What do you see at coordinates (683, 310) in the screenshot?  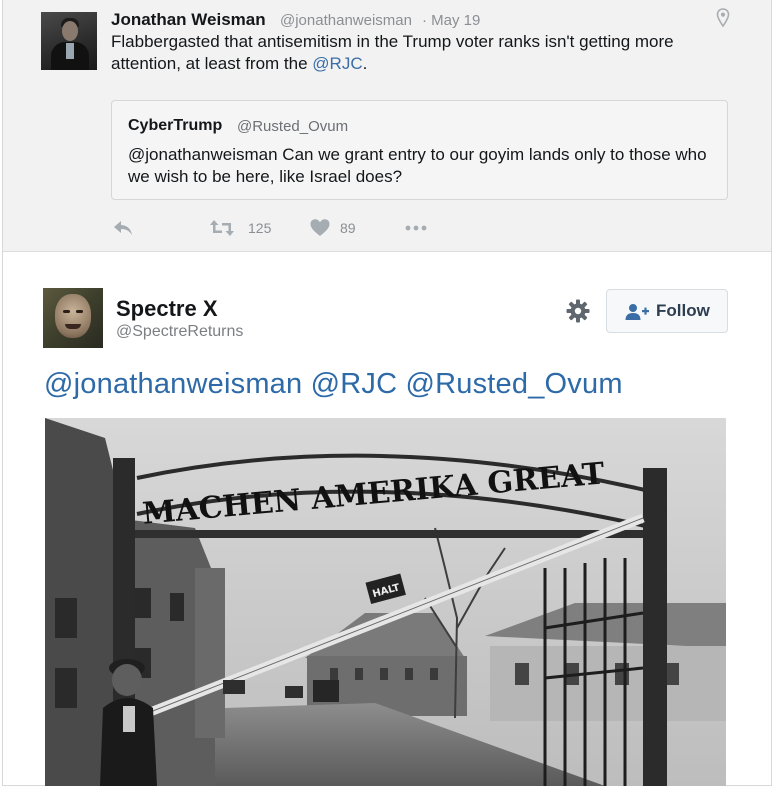 I see `follow-label: Follow` at bounding box center [683, 310].